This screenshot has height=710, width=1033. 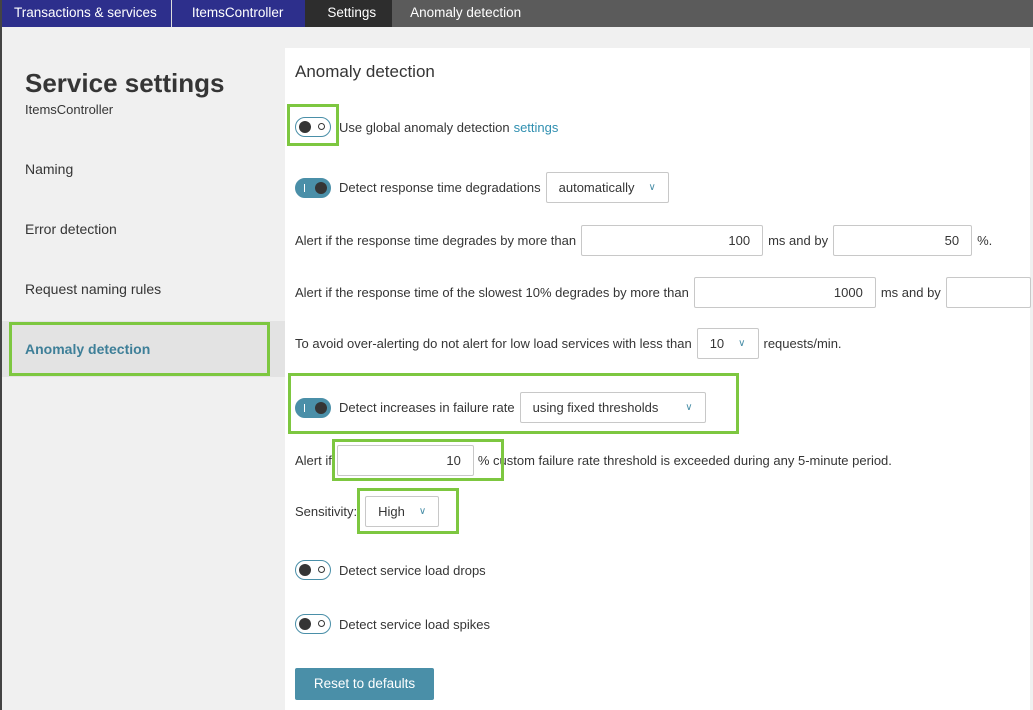 I want to click on response-mode-select: automatically ∨, so click(x=607, y=187).